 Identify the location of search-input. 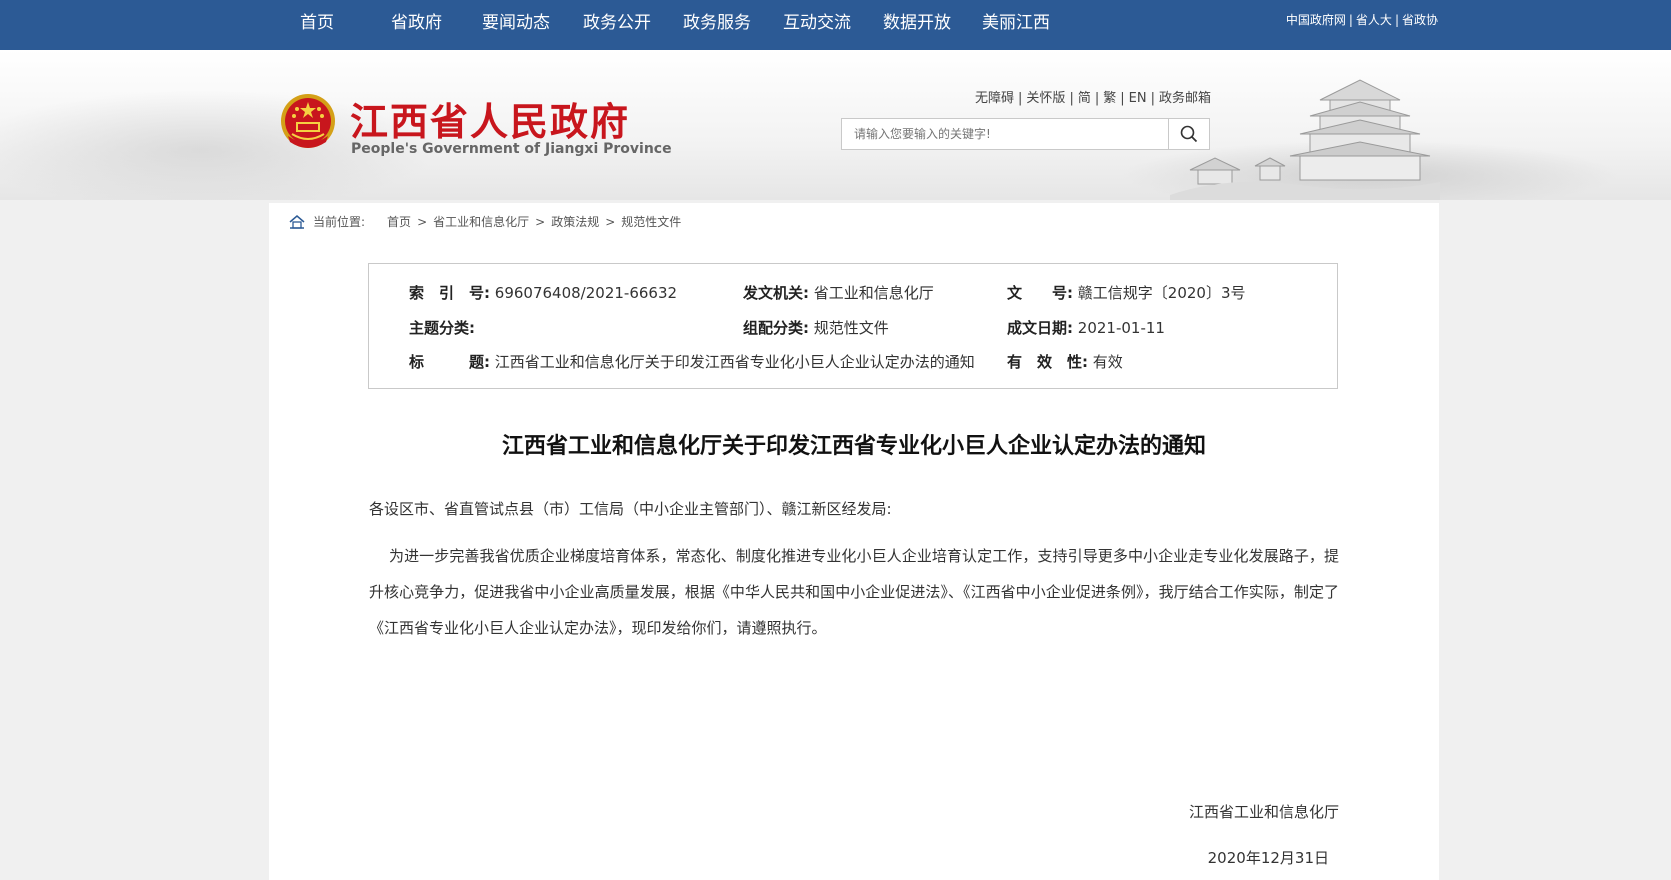
(1007, 134).